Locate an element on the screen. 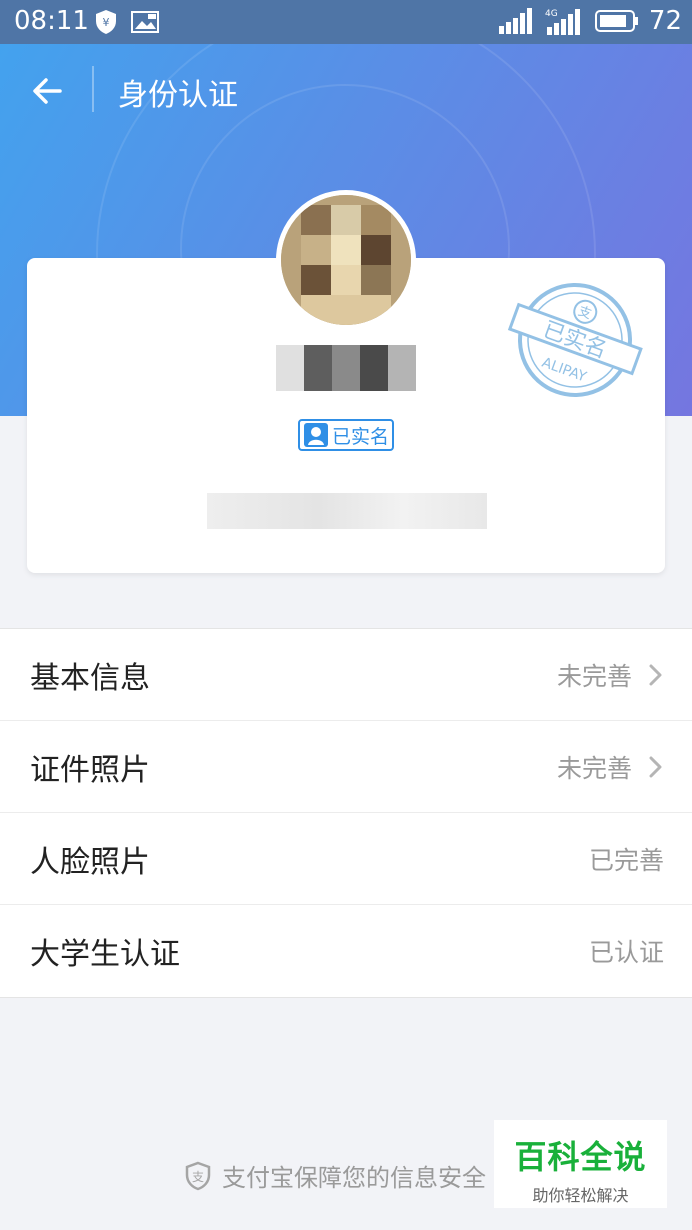  shield-icon: ¥ is located at coordinates (106, 22).